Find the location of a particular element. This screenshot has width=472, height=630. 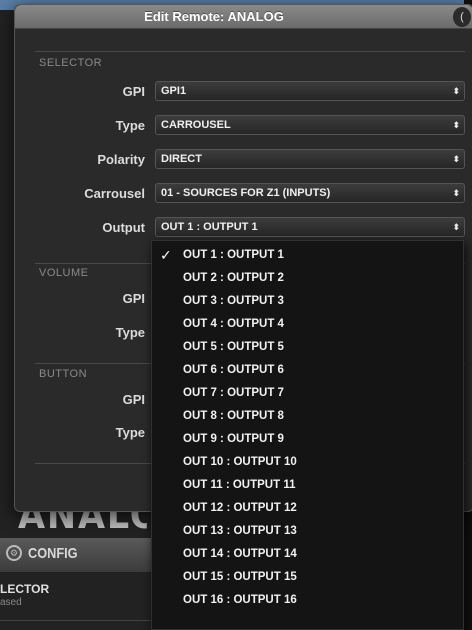

selector-carrousel-select: 01 - SOURCES FOR Z1 (INPUTS) ⬍ is located at coordinates (310, 193).